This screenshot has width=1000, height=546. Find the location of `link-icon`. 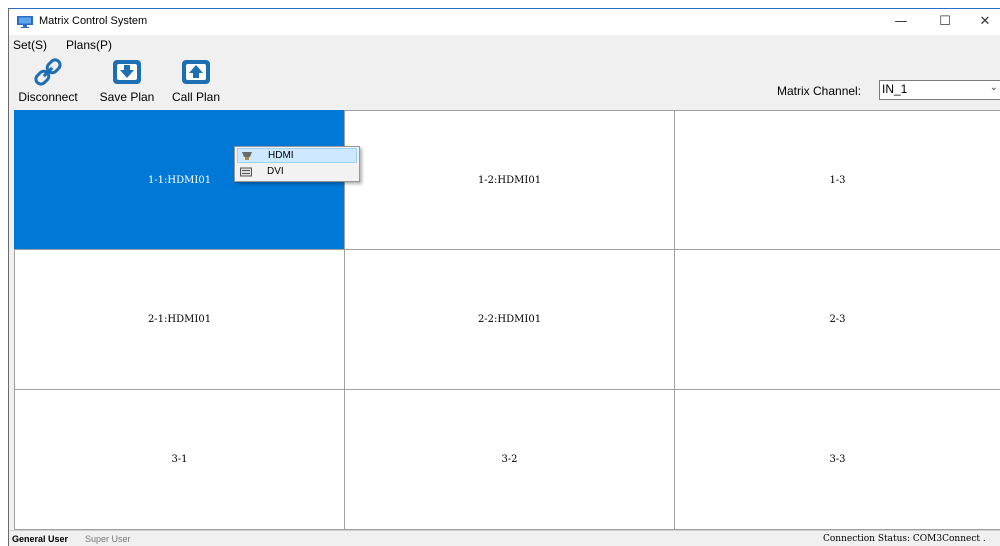

link-icon is located at coordinates (48, 72).